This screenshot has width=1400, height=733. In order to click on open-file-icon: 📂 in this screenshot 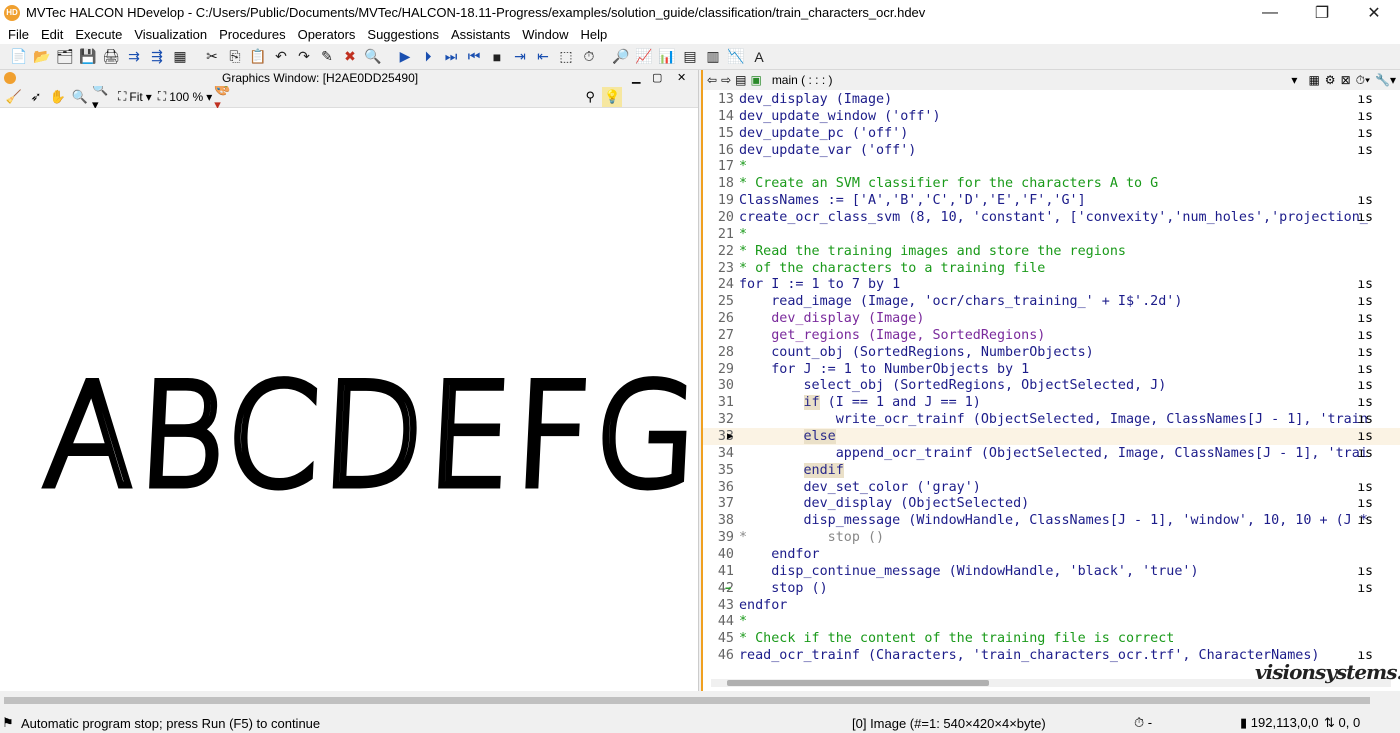, I will do `click(42, 57)`.